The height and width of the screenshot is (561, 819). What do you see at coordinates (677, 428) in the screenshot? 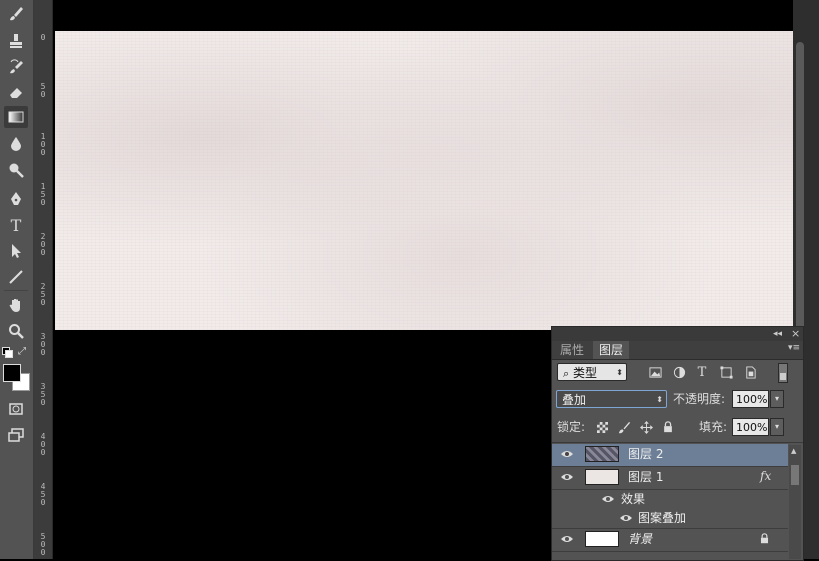
I see `lock-row: 锁定: 填充: 100% ▾` at bounding box center [677, 428].